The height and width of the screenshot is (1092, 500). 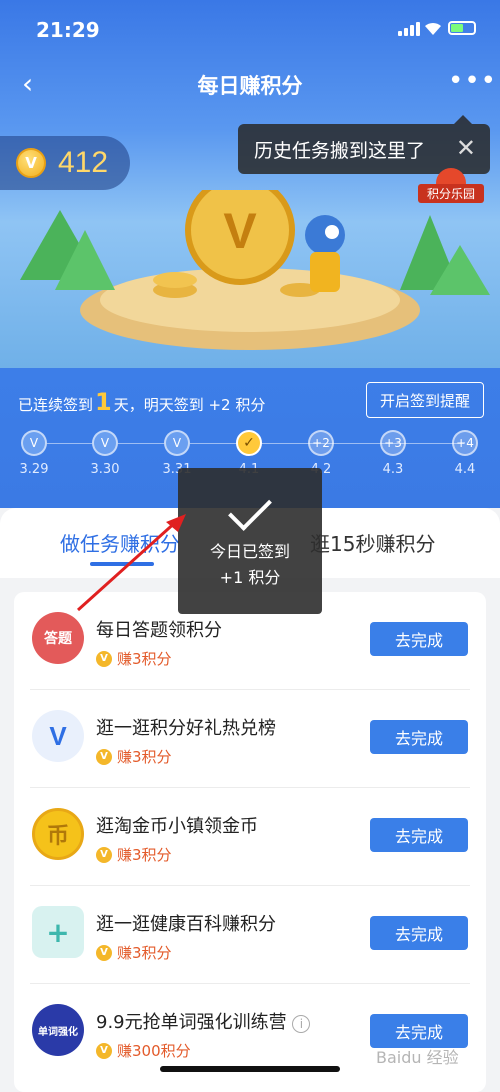 I want to click on points-value: 412, so click(x=83, y=162).